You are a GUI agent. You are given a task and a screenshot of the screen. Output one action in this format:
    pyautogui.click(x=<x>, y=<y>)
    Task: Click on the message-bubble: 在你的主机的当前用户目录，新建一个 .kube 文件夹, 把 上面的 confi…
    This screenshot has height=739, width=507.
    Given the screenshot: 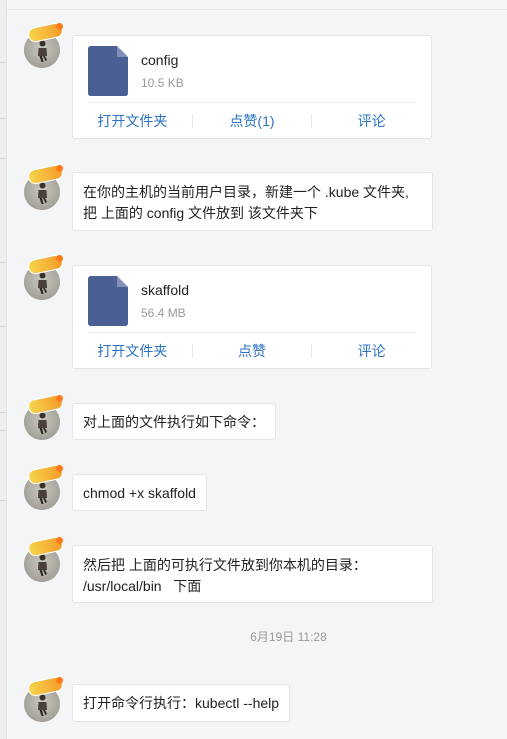 What is the action you would take?
    pyautogui.click(x=252, y=201)
    